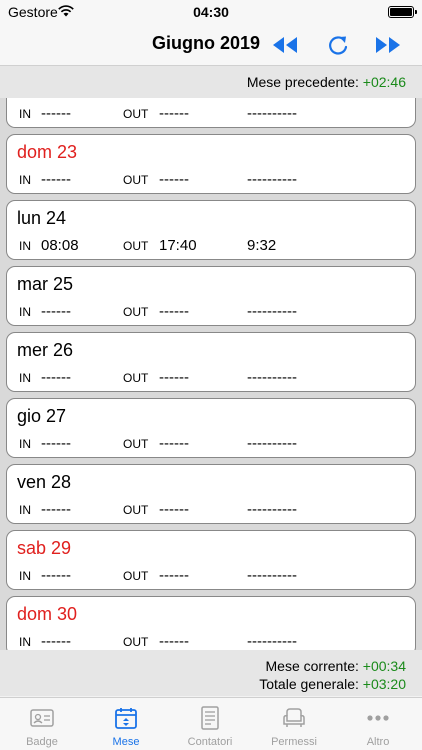  What do you see at coordinates (42, 416) in the screenshot?
I see `day-label: gio 27` at bounding box center [42, 416].